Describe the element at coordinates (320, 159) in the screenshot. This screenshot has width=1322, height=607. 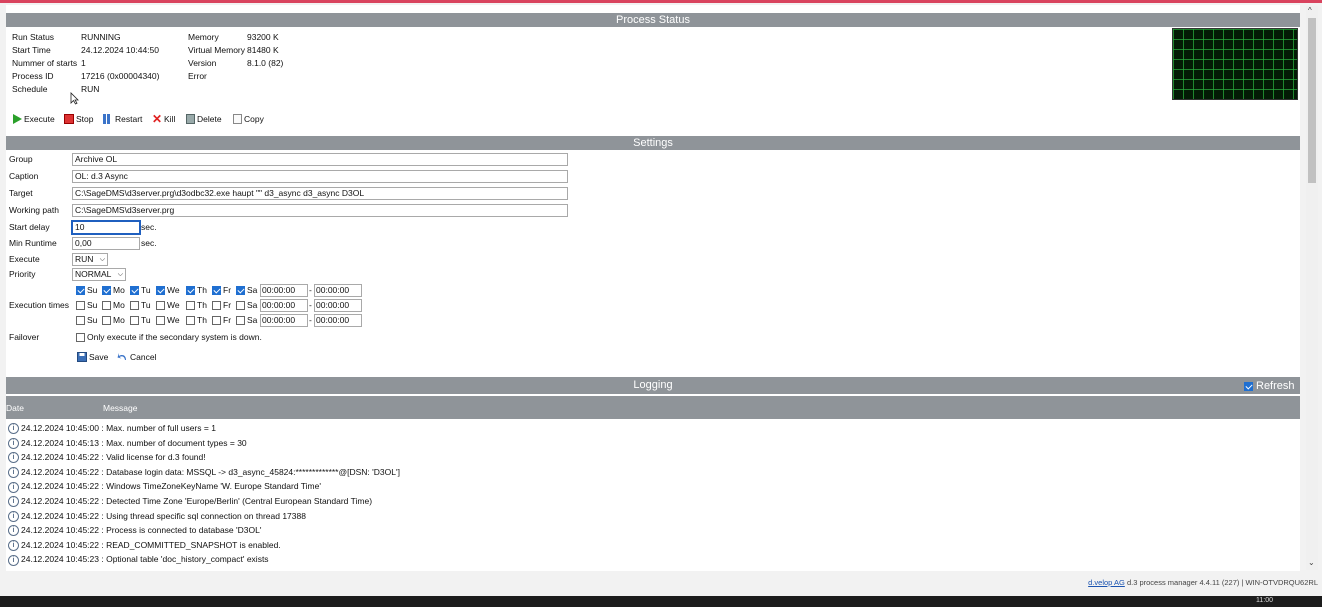
I see `group-input: Archive OL` at that location.